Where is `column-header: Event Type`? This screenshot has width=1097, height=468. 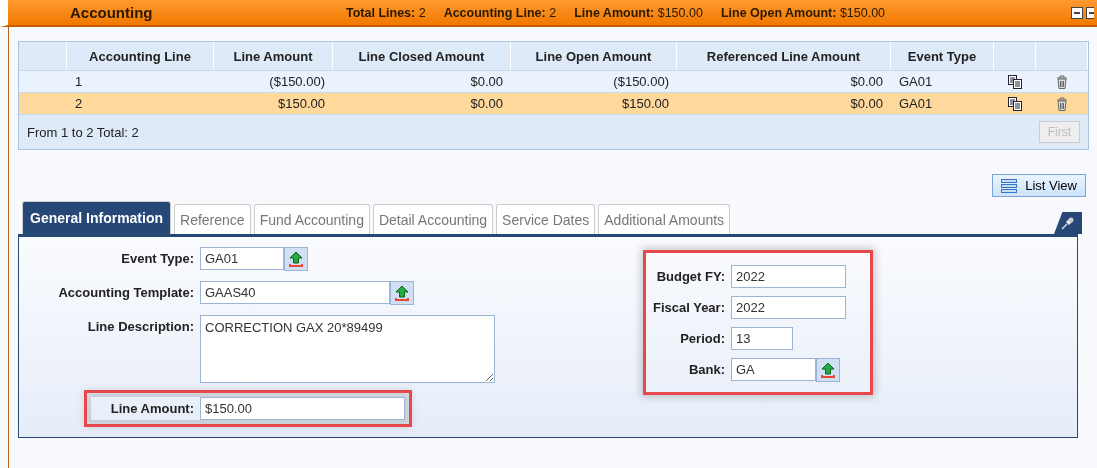 column-header: Event Type is located at coordinates (942, 56).